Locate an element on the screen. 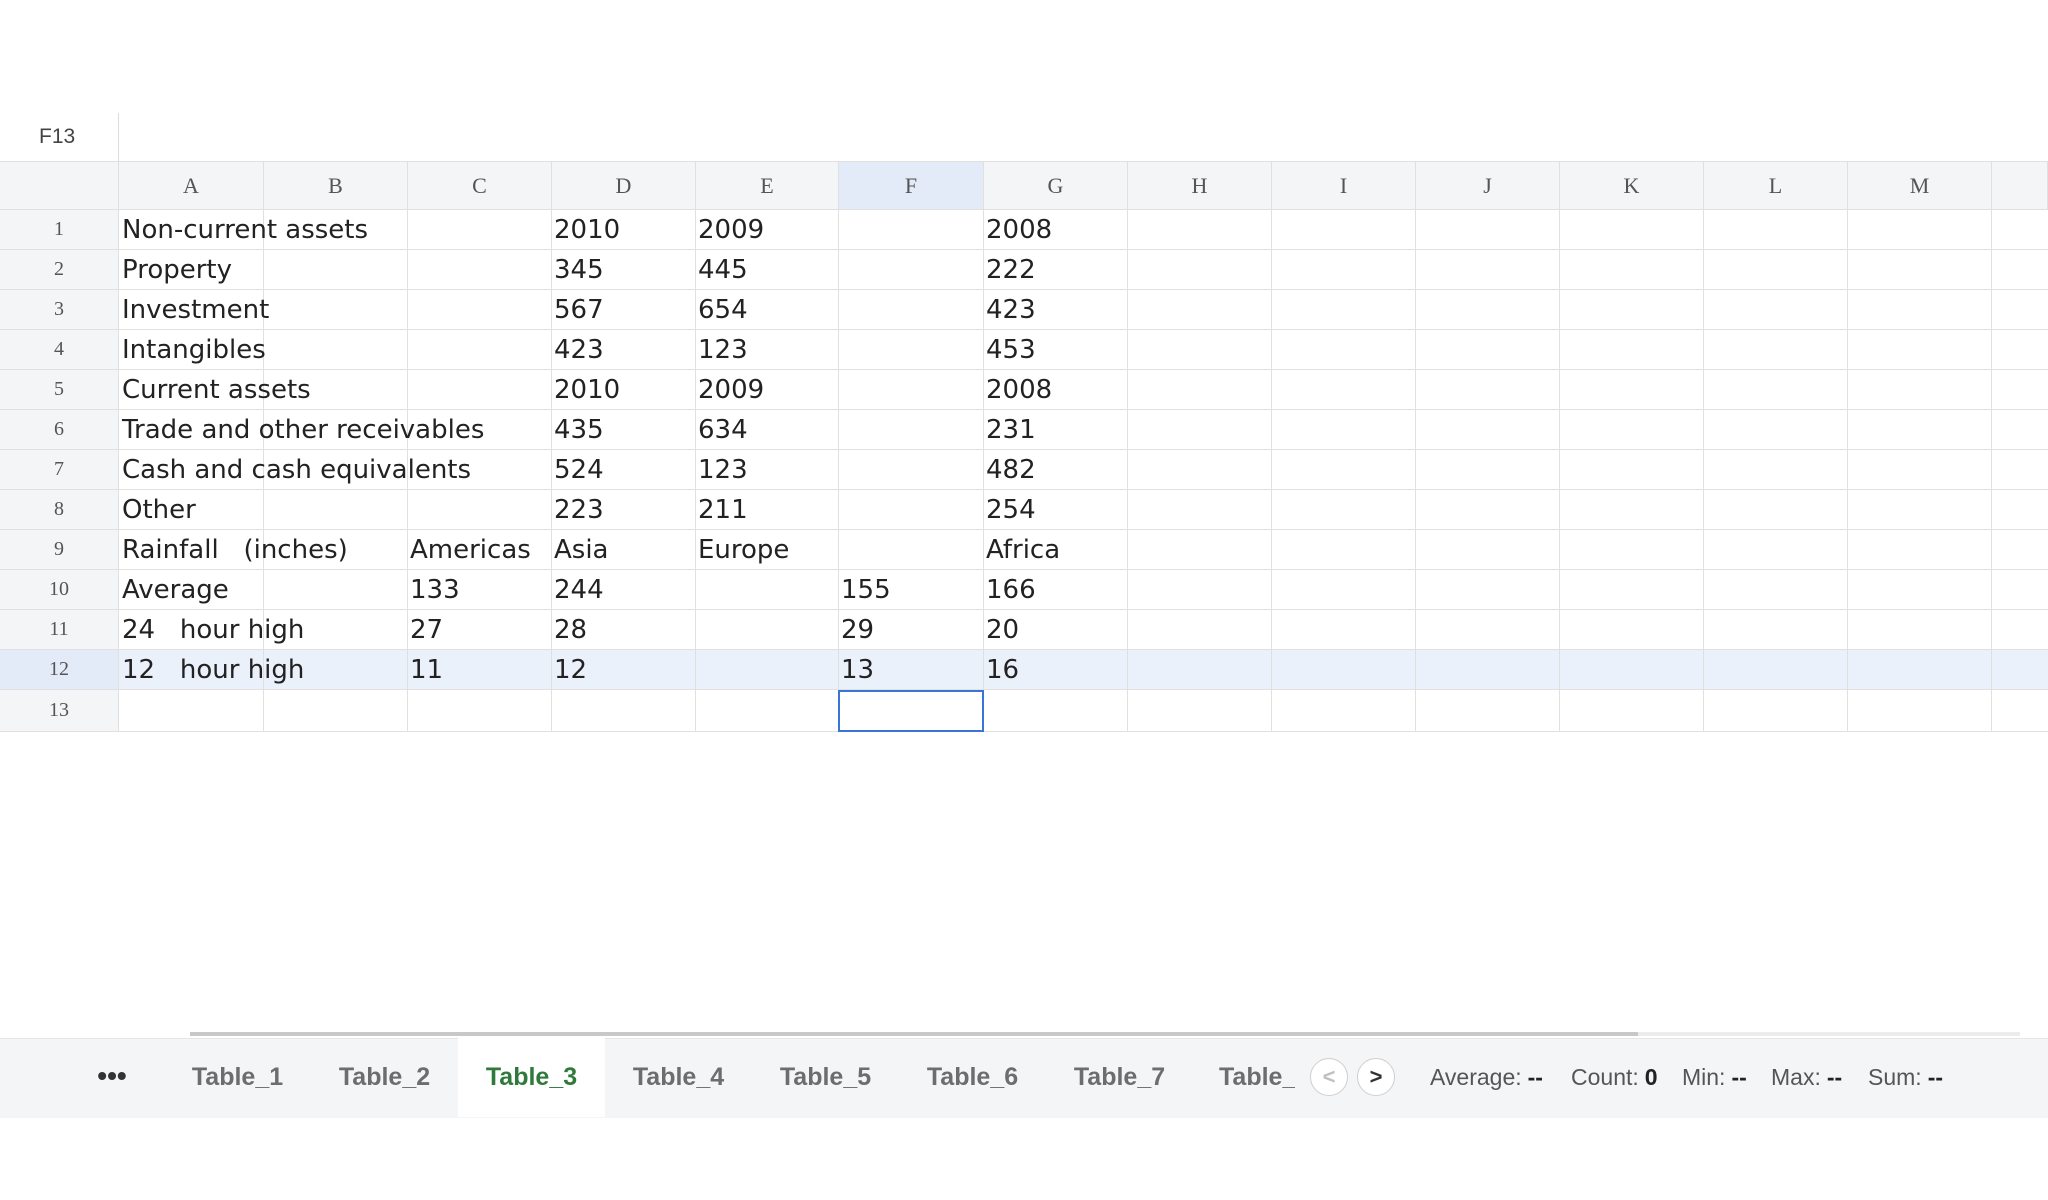 The height and width of the screenshot is (1200, 2048). row-header-8: 8 is located at coordinates (59, 510).